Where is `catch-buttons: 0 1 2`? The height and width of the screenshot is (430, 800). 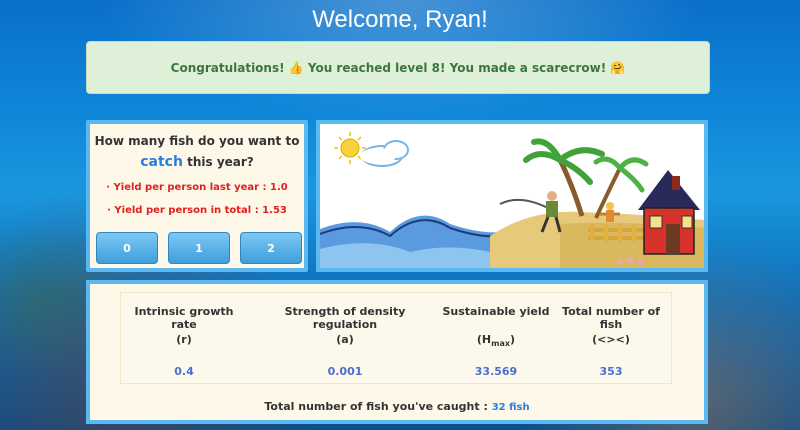
catch-buttons: 0 1 2 is located at coordinates (199, 248).